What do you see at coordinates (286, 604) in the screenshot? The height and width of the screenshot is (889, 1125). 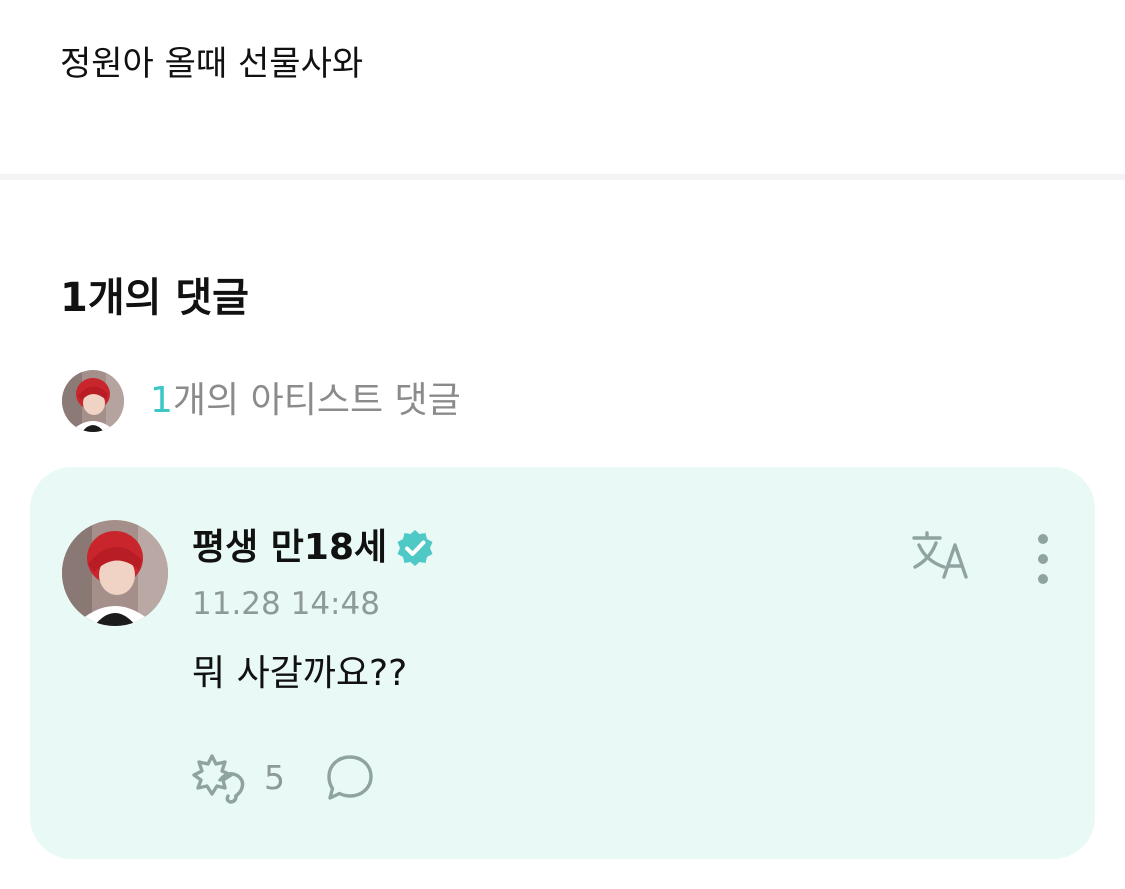 I see `comment-timestamp: 11.28 14:48` at bounding box center [286, 604].